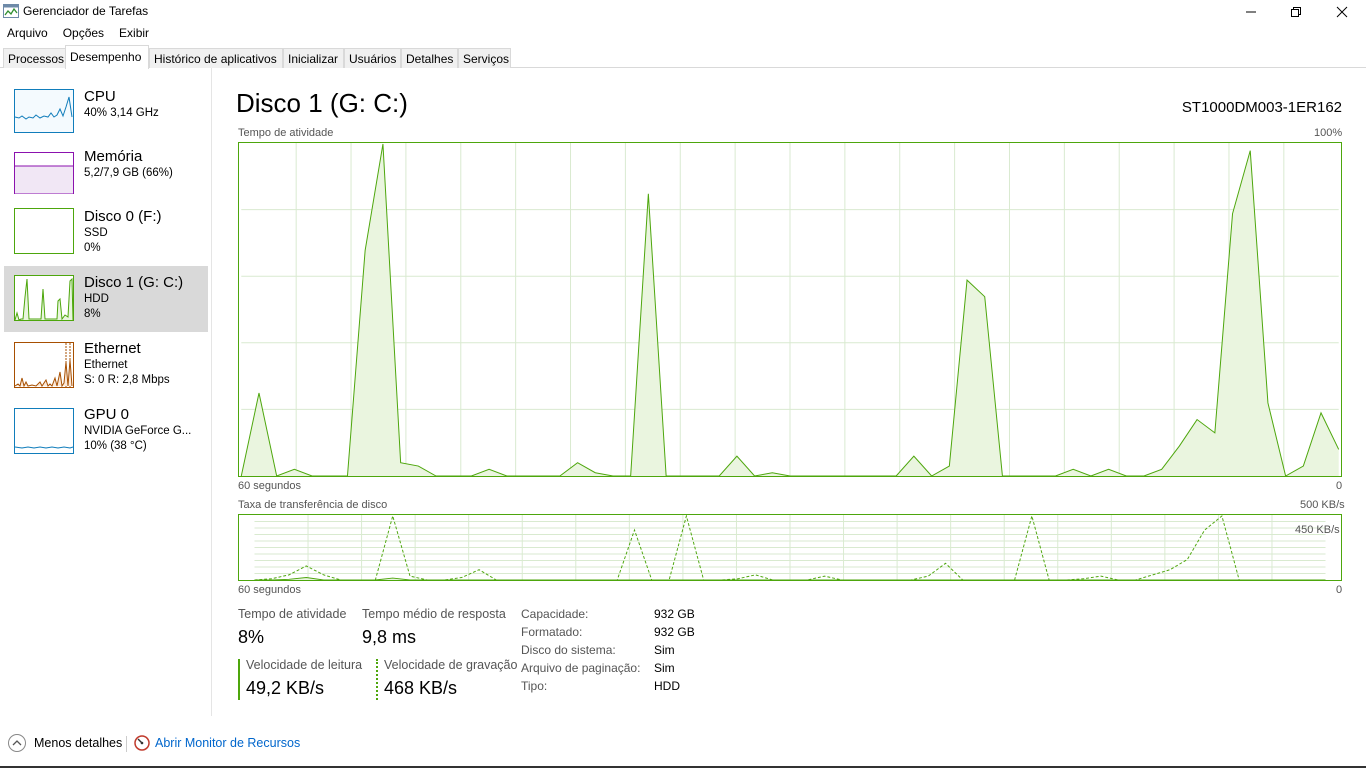 This screenshot has height=768, width=1366. Describe the element at coordinates (44, 431) in the screenshot. I see `gpu-thumbnail` at that location.